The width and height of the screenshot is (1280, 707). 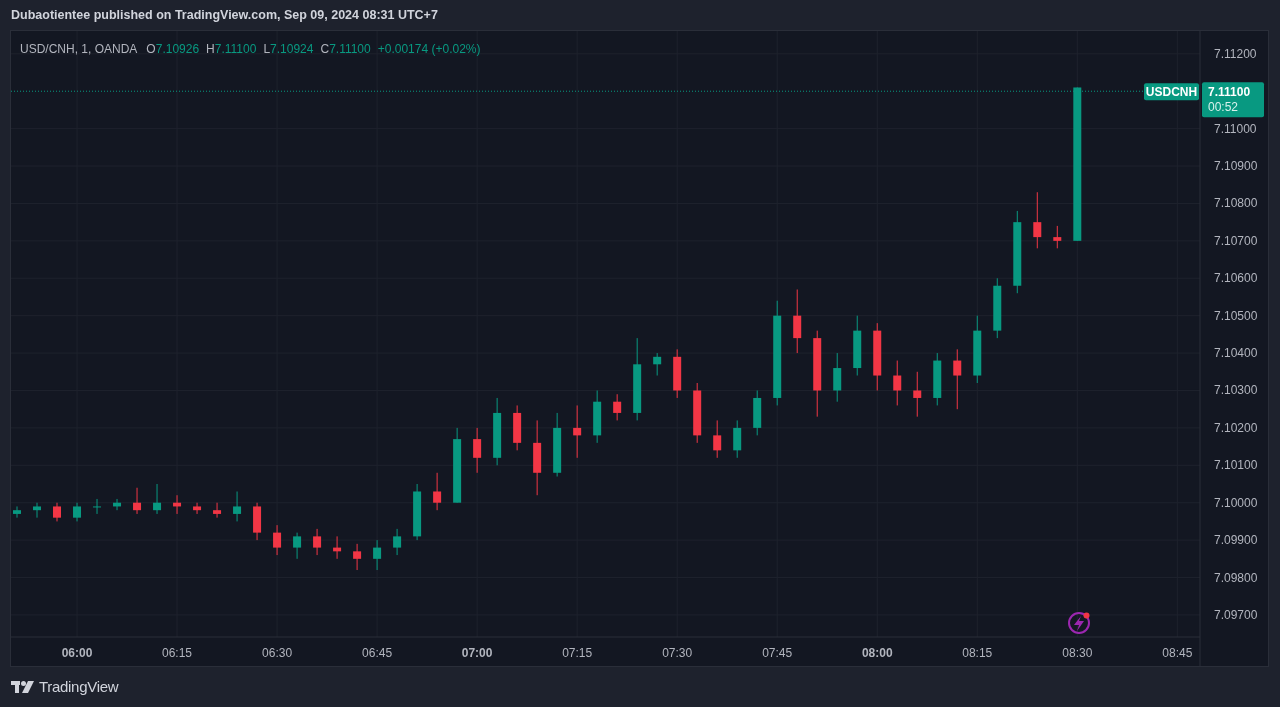 I want to click on time-axis-label: 08:00, so click(x=877, y=653).